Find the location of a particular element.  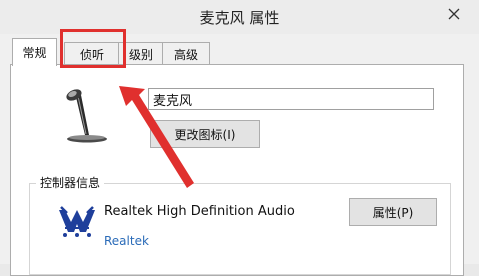

realtek-logo-icon is located at coordinates (77, 221).